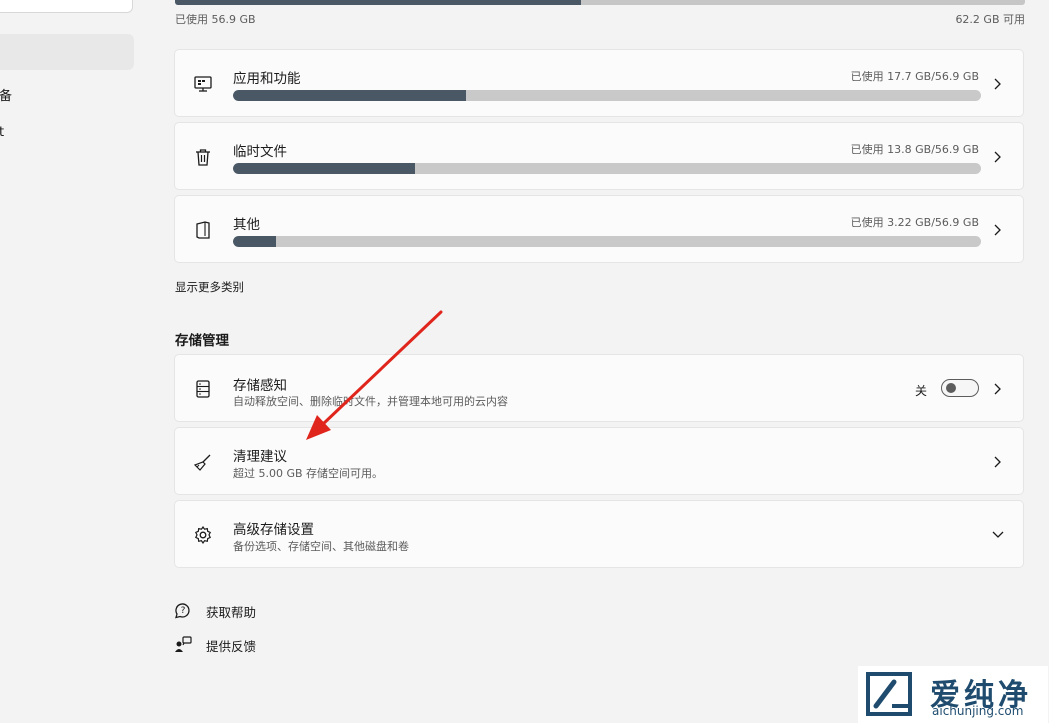  I want to click on broom-icon, so click(202, 462).